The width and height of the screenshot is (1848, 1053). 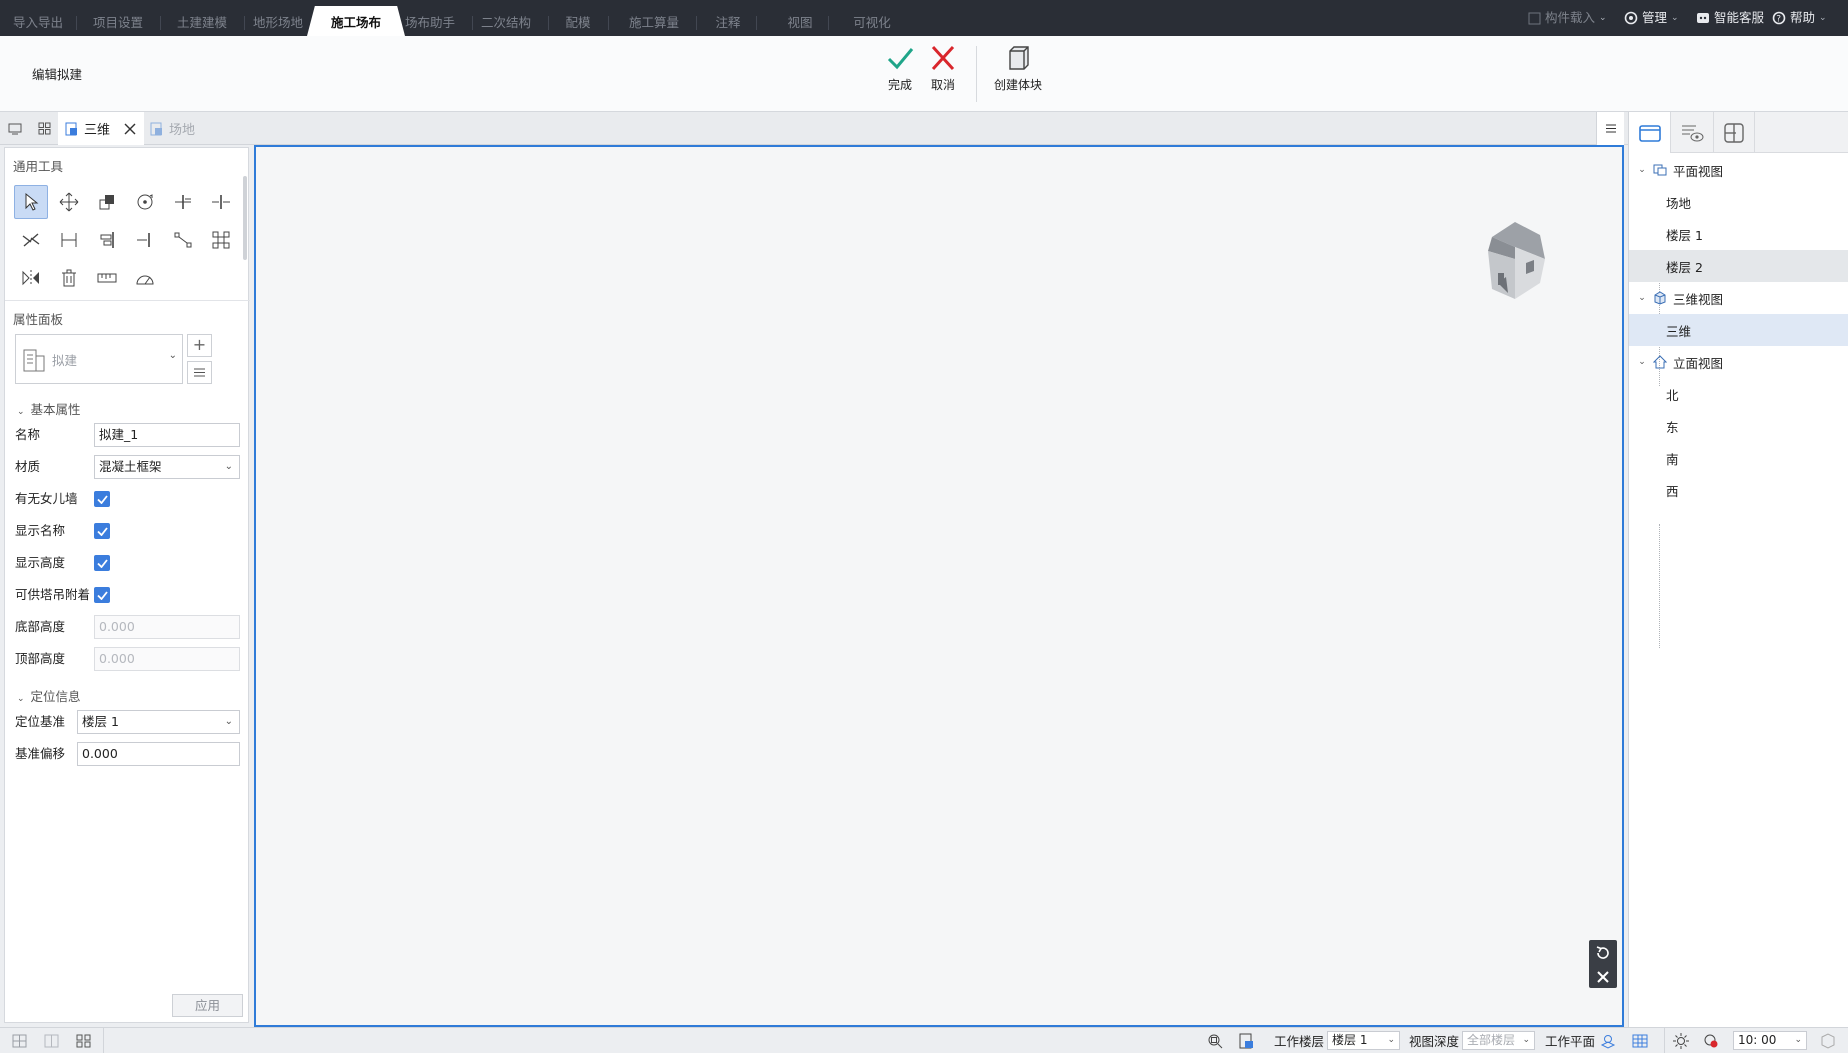 What do you see at coordinates (278, 21) in the screenshot?
I see `tab-terrain-site: 地形场地` at bounding box center [278, 21].